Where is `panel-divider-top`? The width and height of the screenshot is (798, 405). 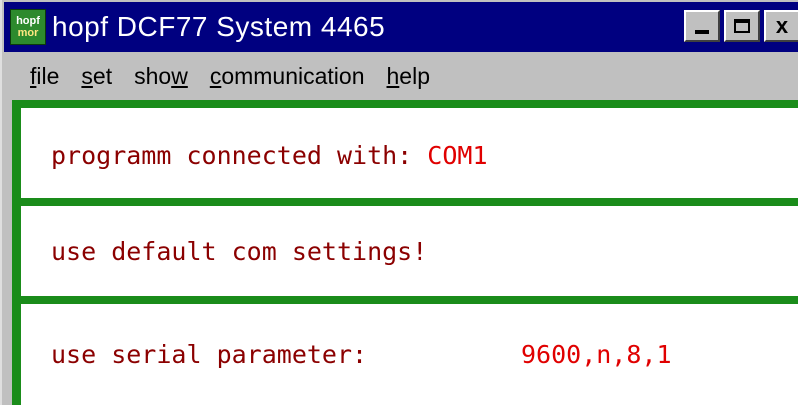
panel-divider-top is located at coordinates (405, 104).